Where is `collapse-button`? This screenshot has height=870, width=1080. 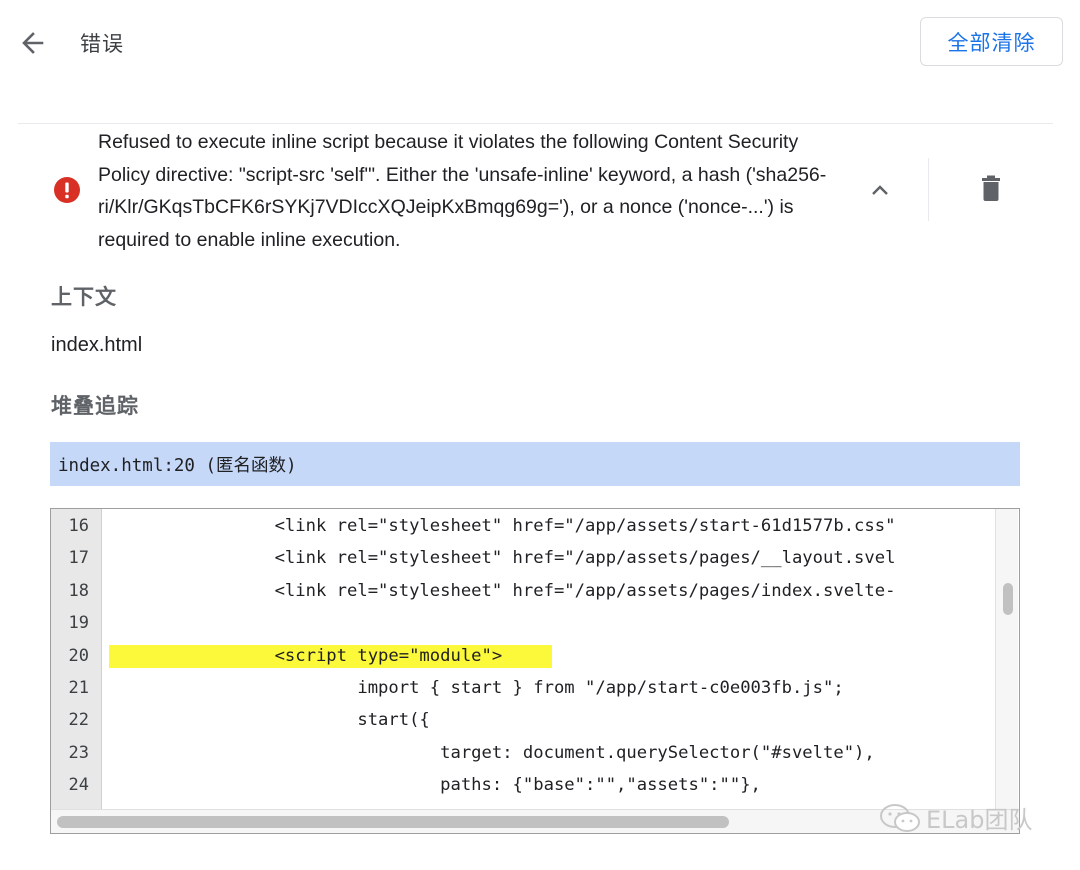 collapse-button is located at coordinates (880, 190).